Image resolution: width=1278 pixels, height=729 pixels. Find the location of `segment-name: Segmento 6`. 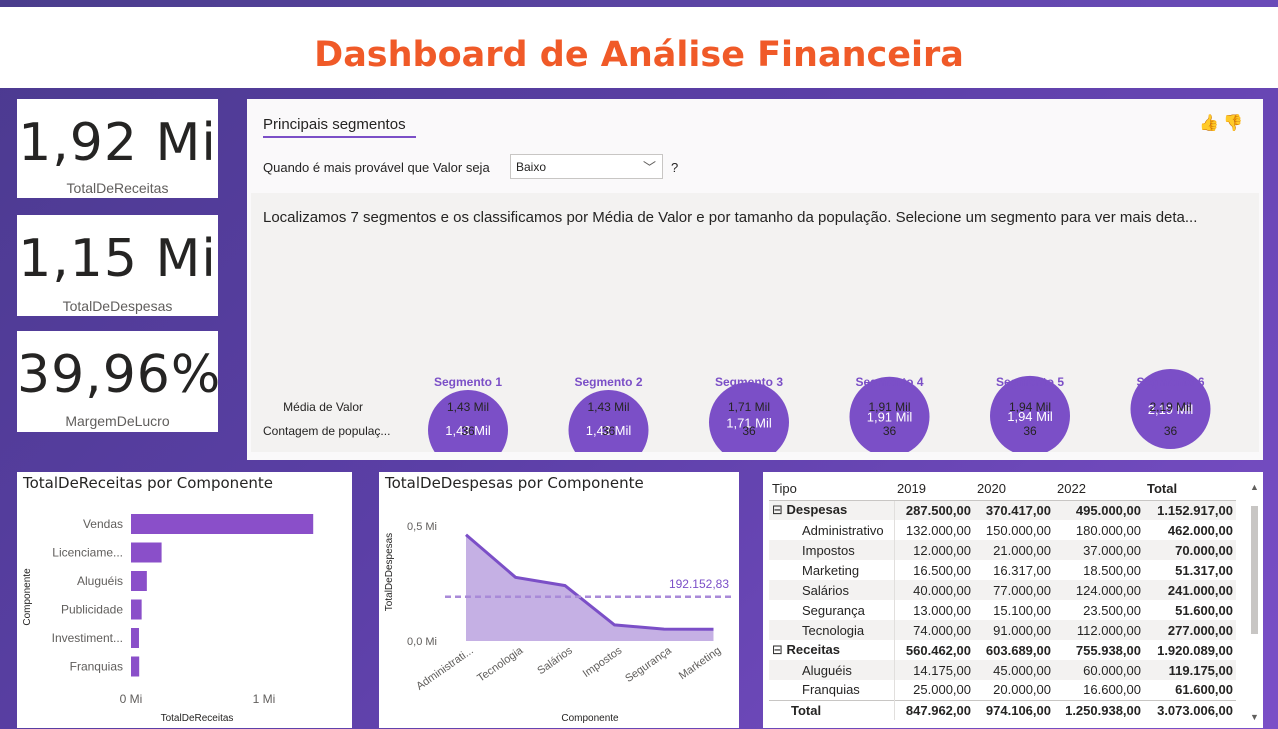

segment-name: Segmento 6 is located at coordinates (1170, 382).